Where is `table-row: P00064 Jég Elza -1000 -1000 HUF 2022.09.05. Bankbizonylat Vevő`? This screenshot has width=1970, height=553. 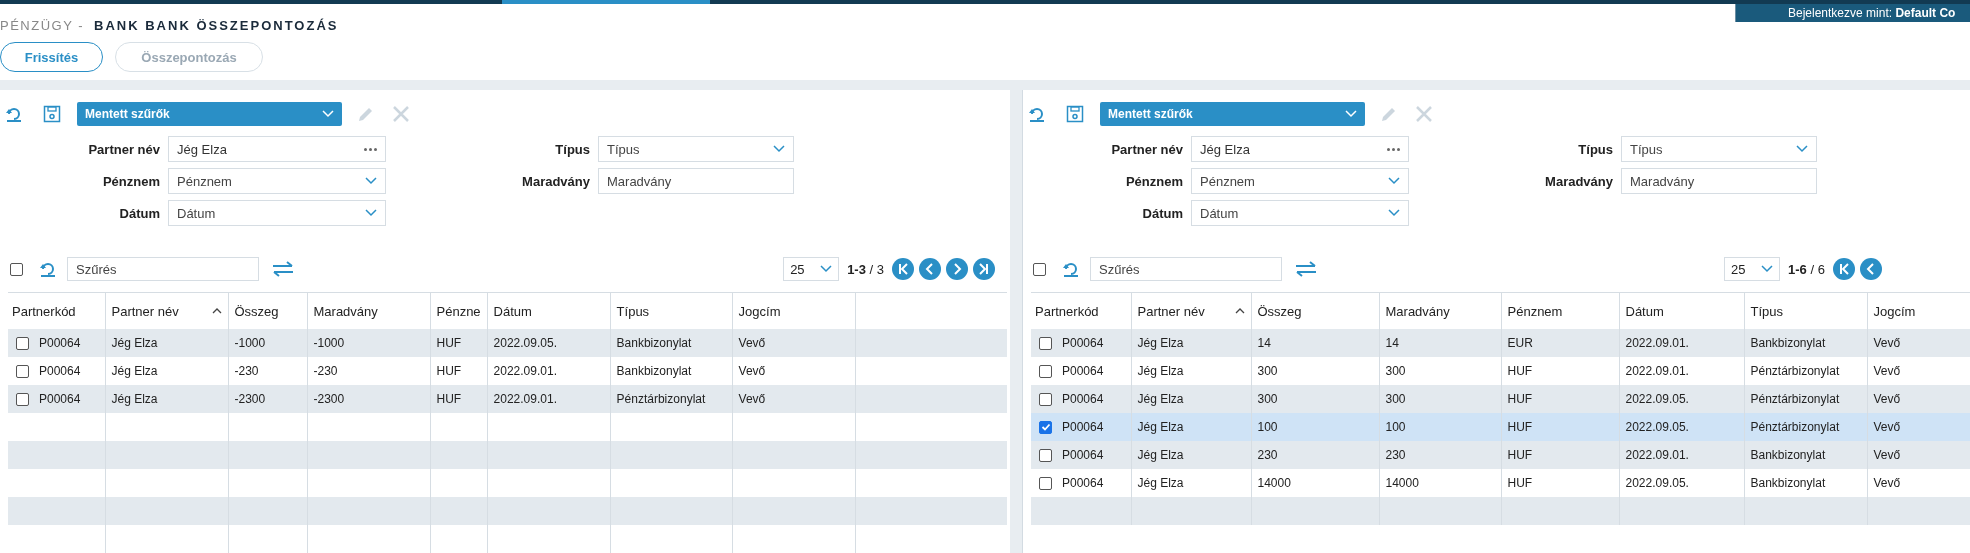 table-row: P00064 Jég Elza -1000 -1000 HUF 2022.09.05. Bankbizonylat Vevő is located at coordinates (508, 343).